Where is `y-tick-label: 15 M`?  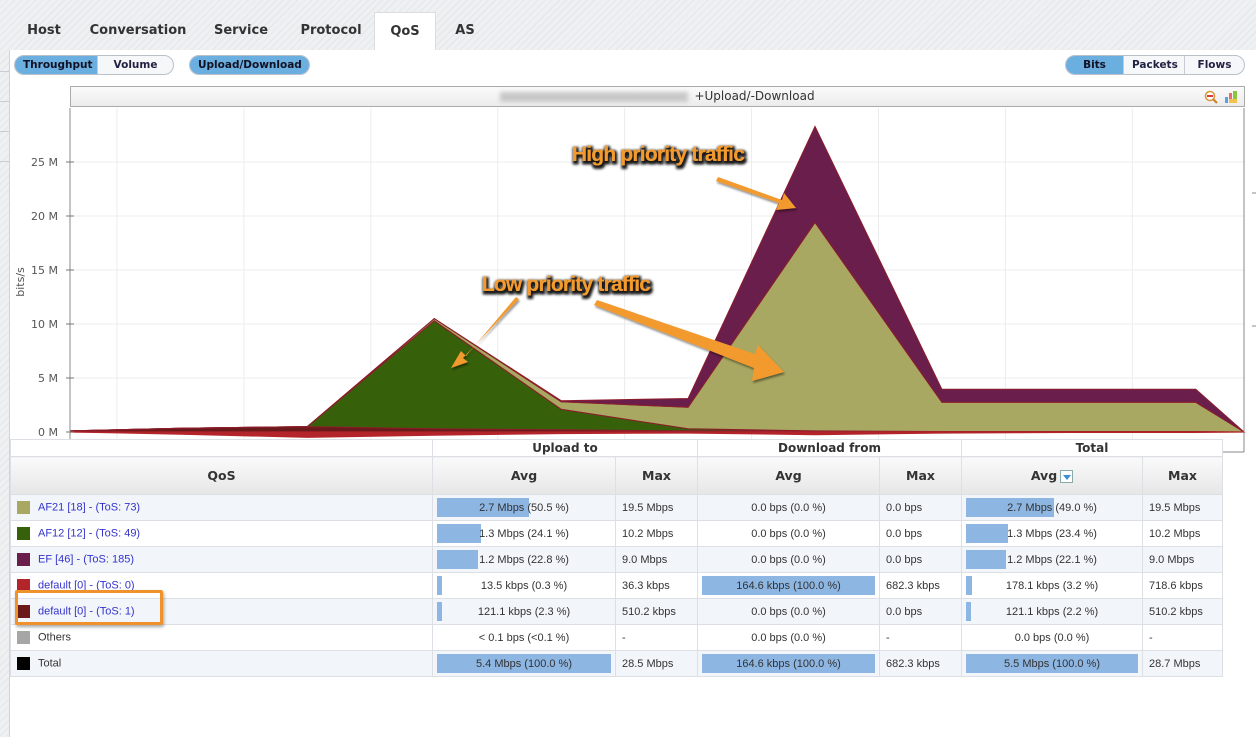 y-tick-label: 15 M is located at coordinates (44, 270).